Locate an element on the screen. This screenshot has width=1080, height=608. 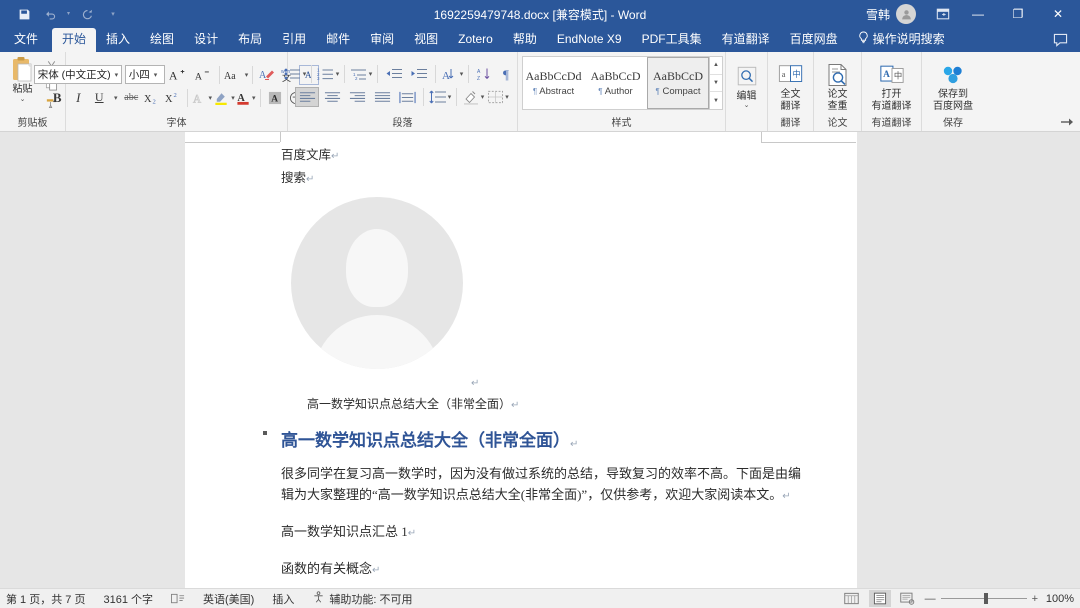
web-layout-view-button is located at coordinates (908, 598).